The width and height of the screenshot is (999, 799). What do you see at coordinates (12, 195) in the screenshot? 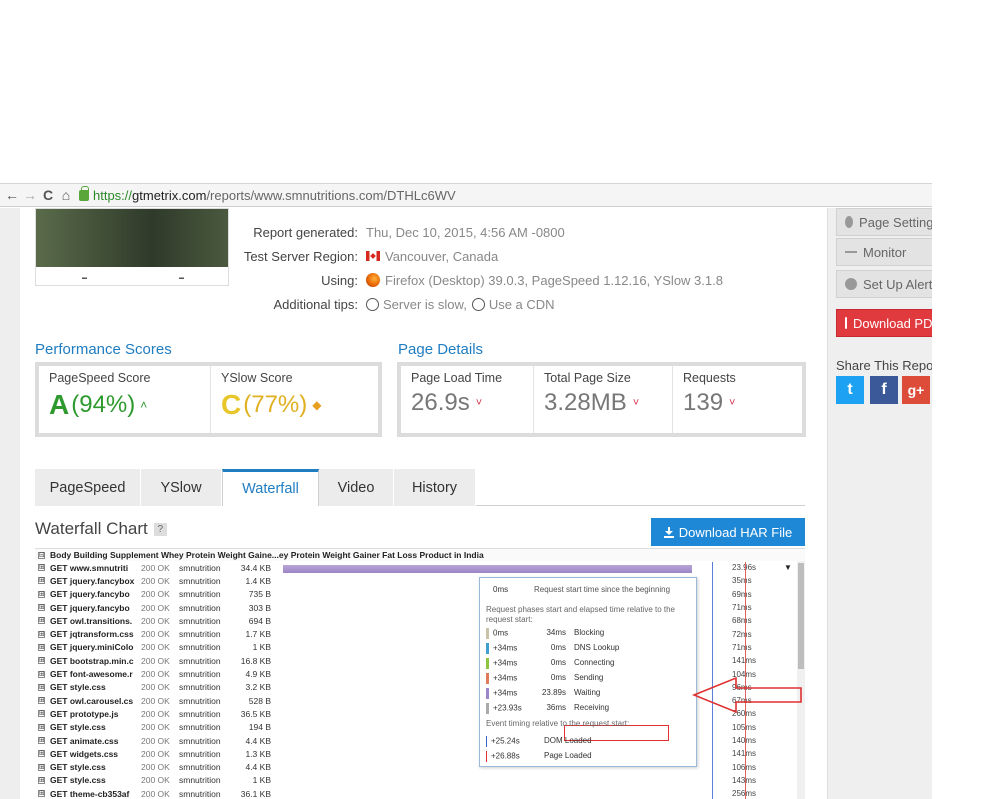
I see `back-icon: ←` at bounding box center [12, 195].